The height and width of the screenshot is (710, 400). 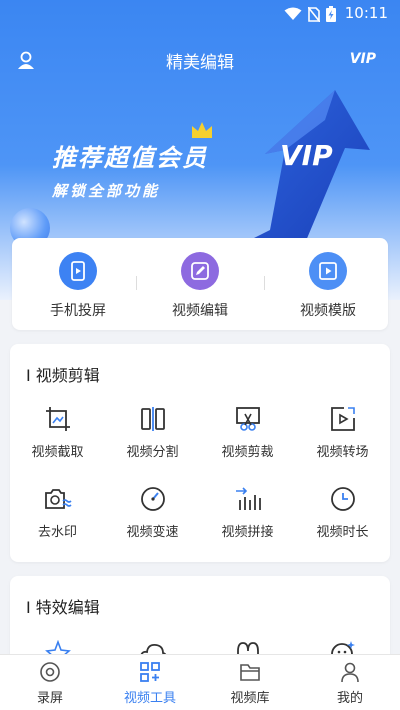 I want to click on tab-label: 录屏, so click(x=49, y=698).